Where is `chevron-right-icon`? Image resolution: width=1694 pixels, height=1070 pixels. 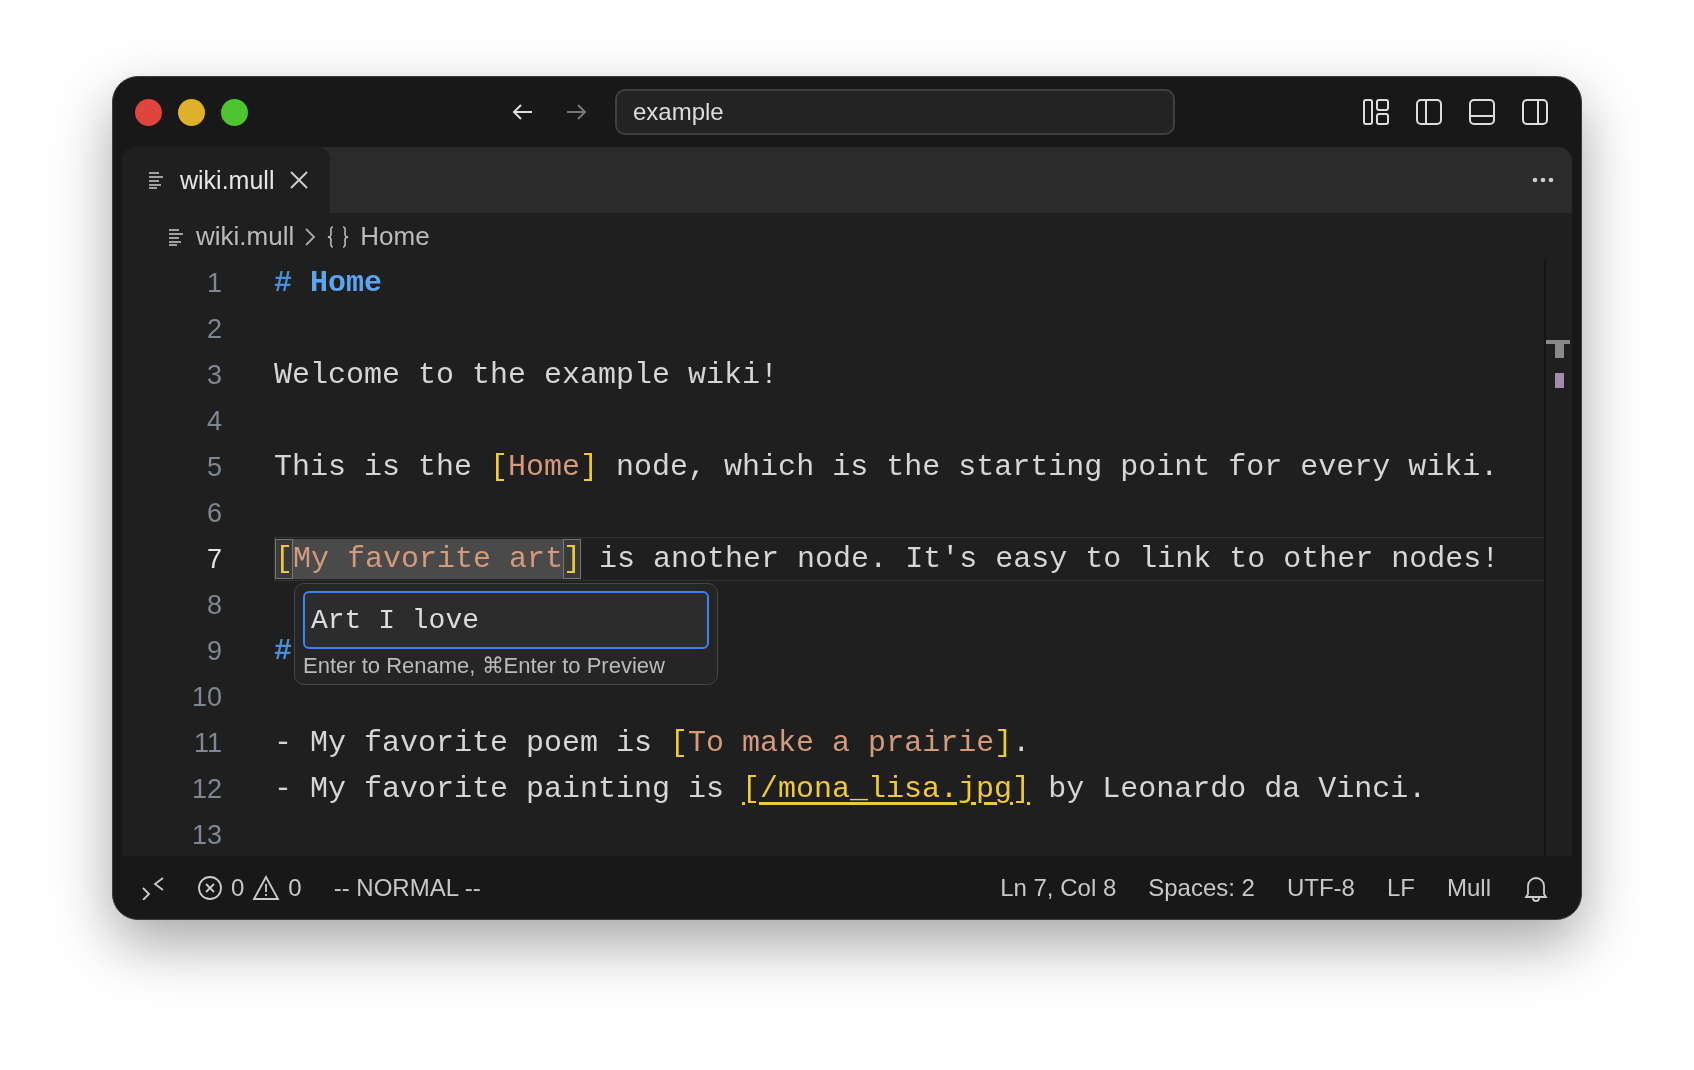
chevron-right-icon is located at coordinates (310, 236).